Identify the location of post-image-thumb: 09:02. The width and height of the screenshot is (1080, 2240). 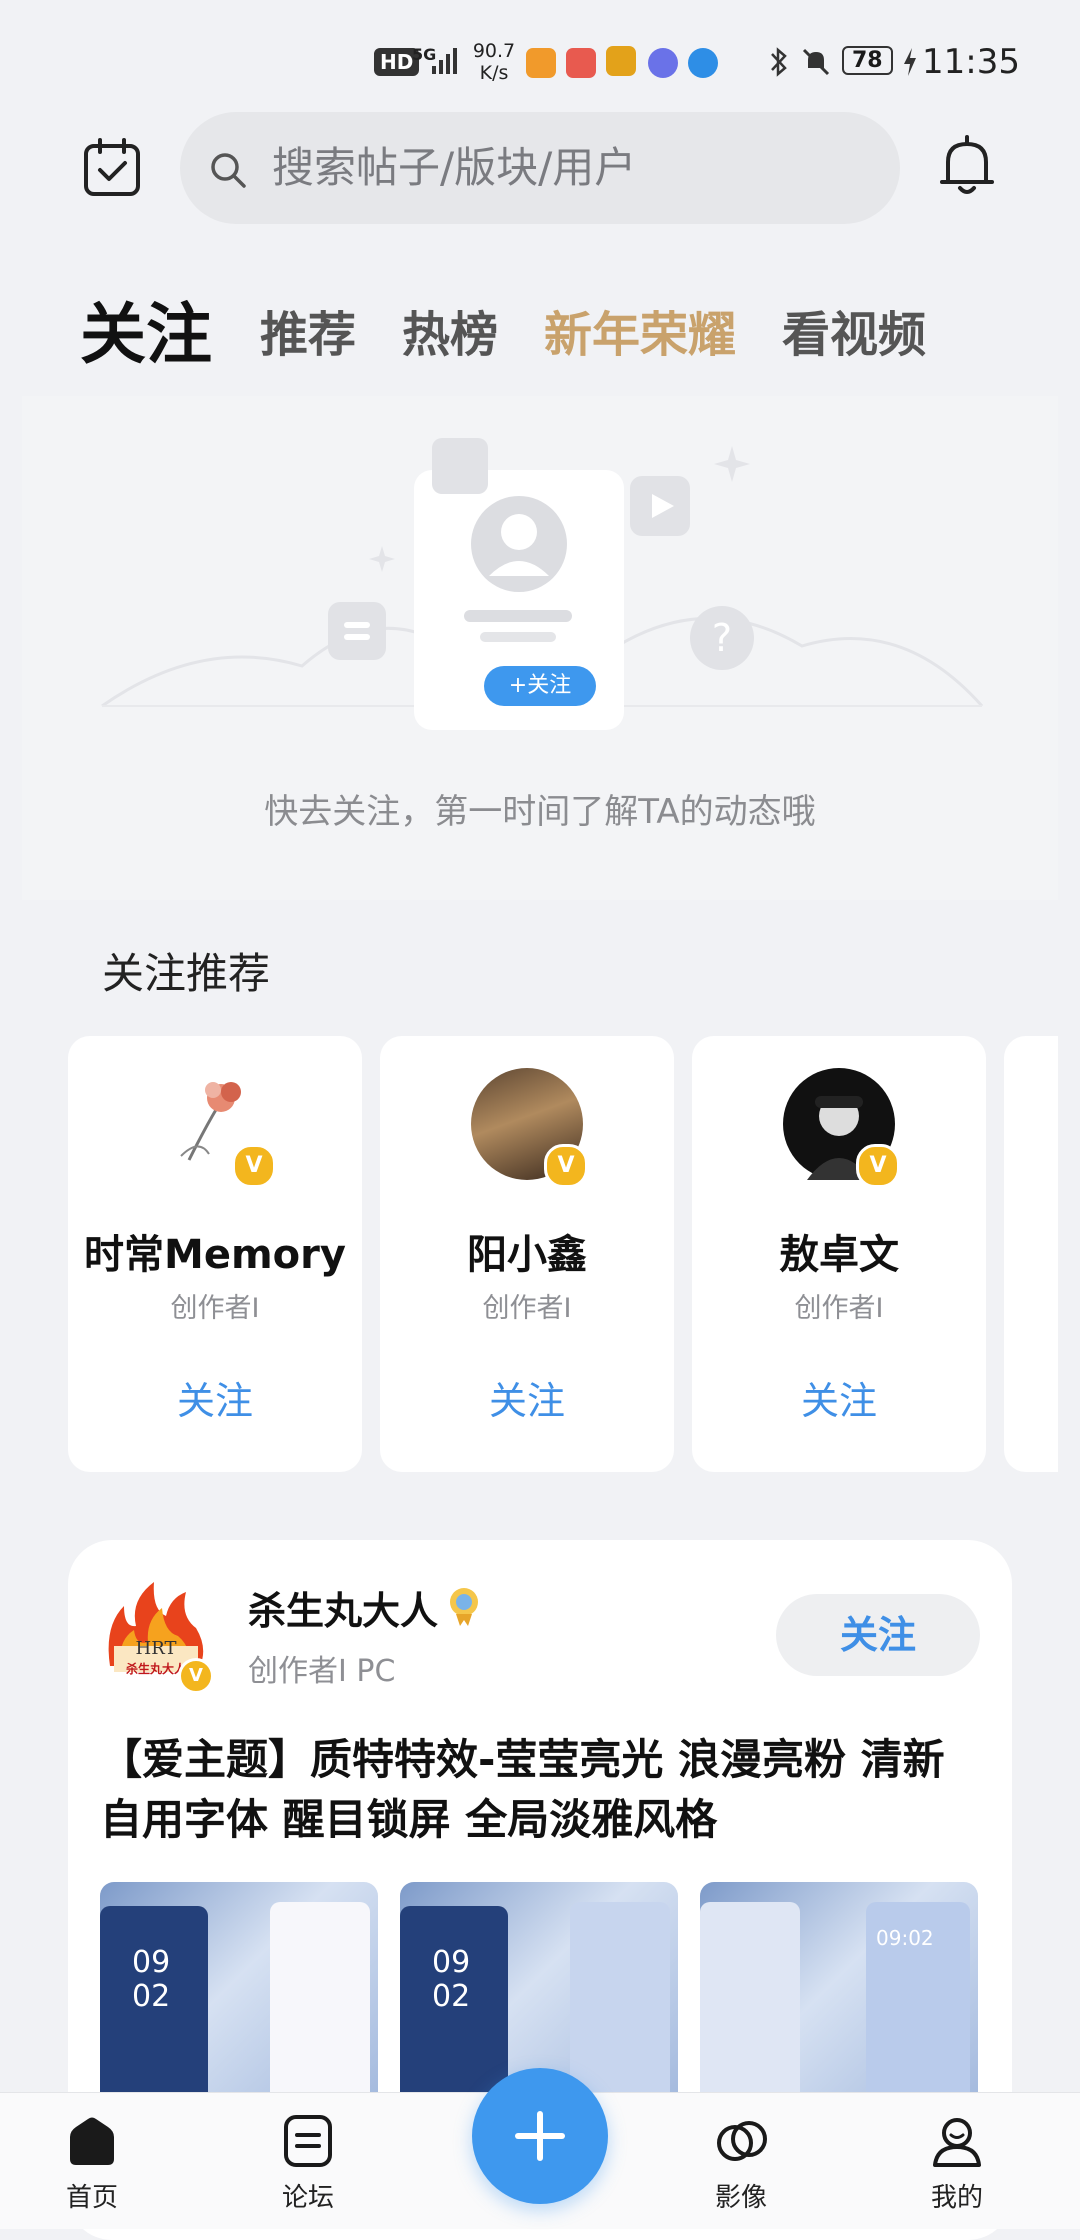
(839, 2002).